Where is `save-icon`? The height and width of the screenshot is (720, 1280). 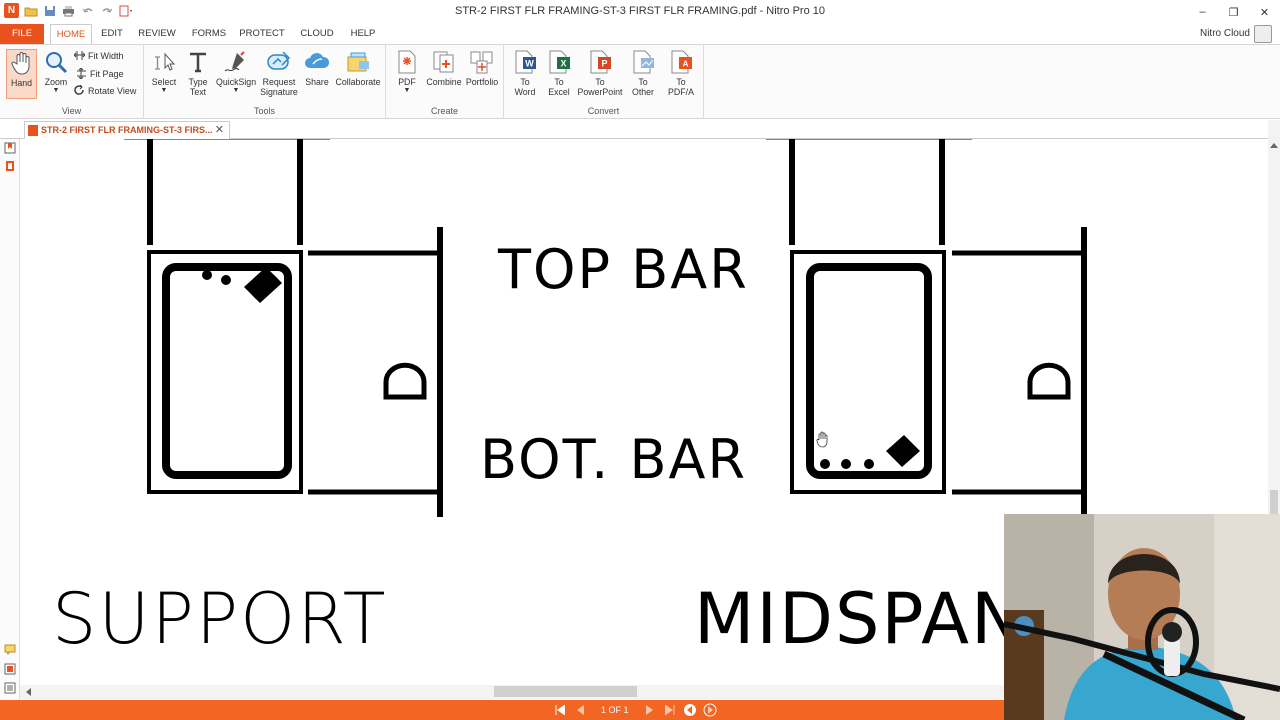 save-icon is located at coordinates (49, 10).